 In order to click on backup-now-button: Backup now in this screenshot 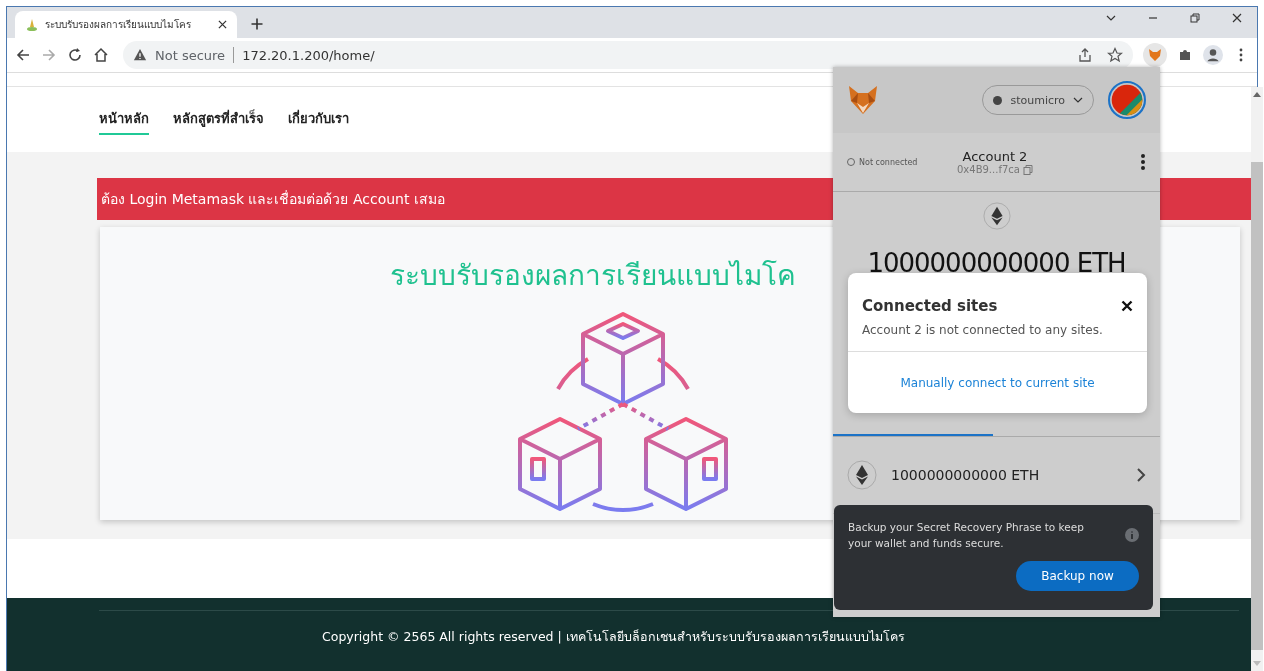, I will do `click(1077, 576)`.